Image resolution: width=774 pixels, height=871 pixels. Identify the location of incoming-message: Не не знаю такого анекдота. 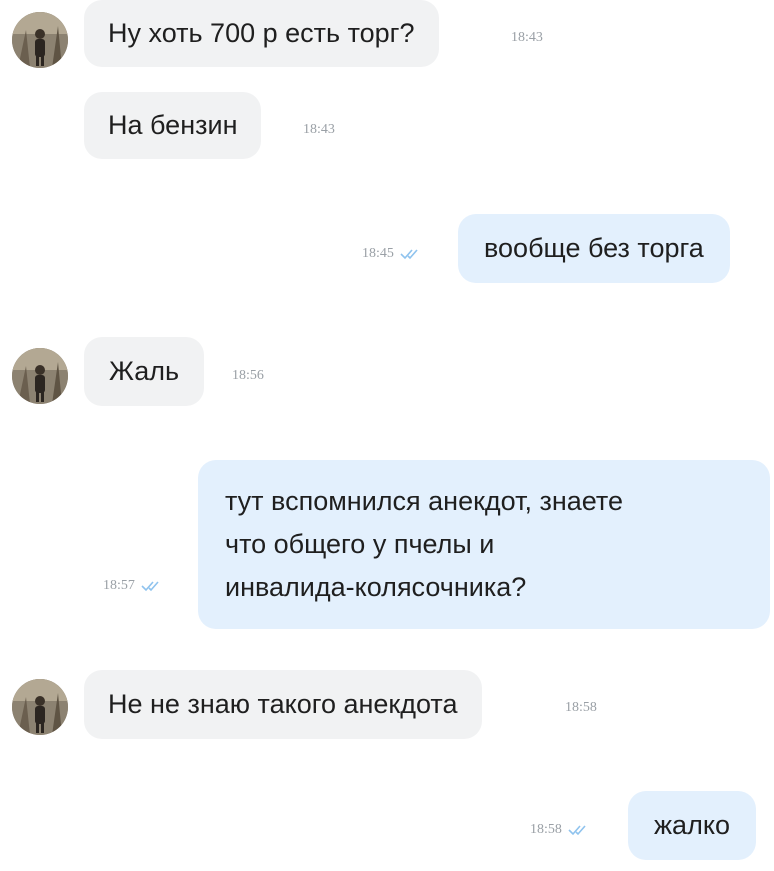
(283, 704).